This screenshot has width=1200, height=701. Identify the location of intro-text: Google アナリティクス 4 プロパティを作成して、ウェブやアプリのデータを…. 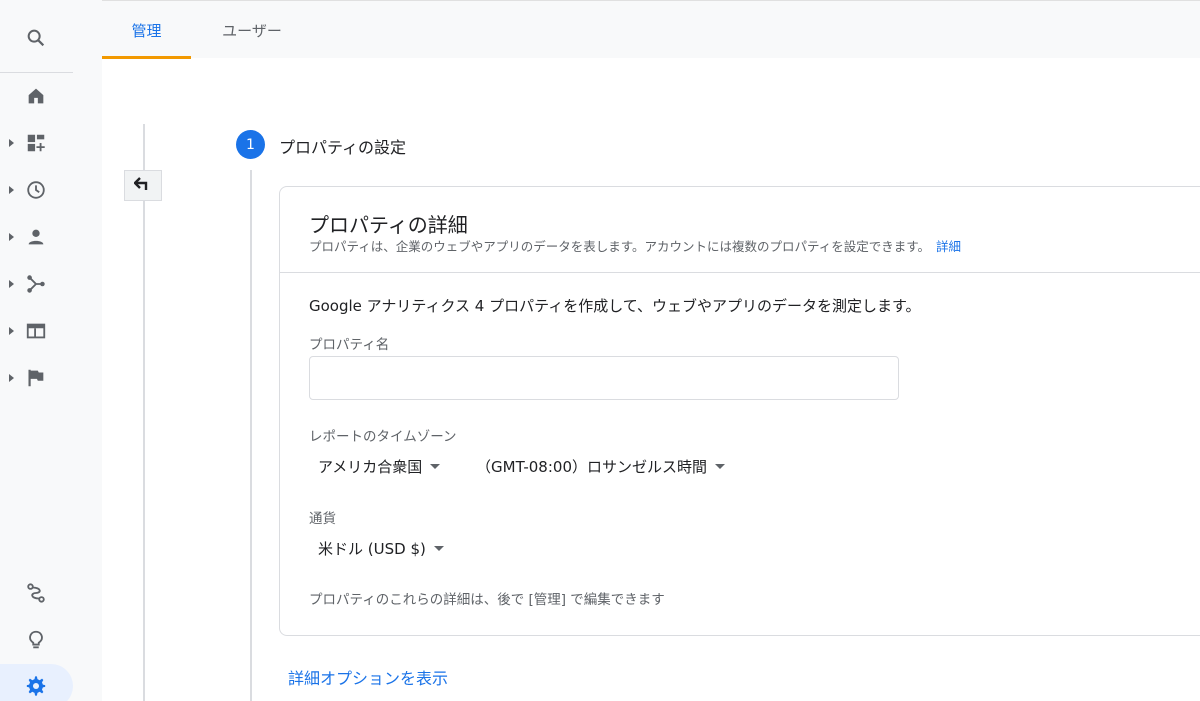
(615, 306).